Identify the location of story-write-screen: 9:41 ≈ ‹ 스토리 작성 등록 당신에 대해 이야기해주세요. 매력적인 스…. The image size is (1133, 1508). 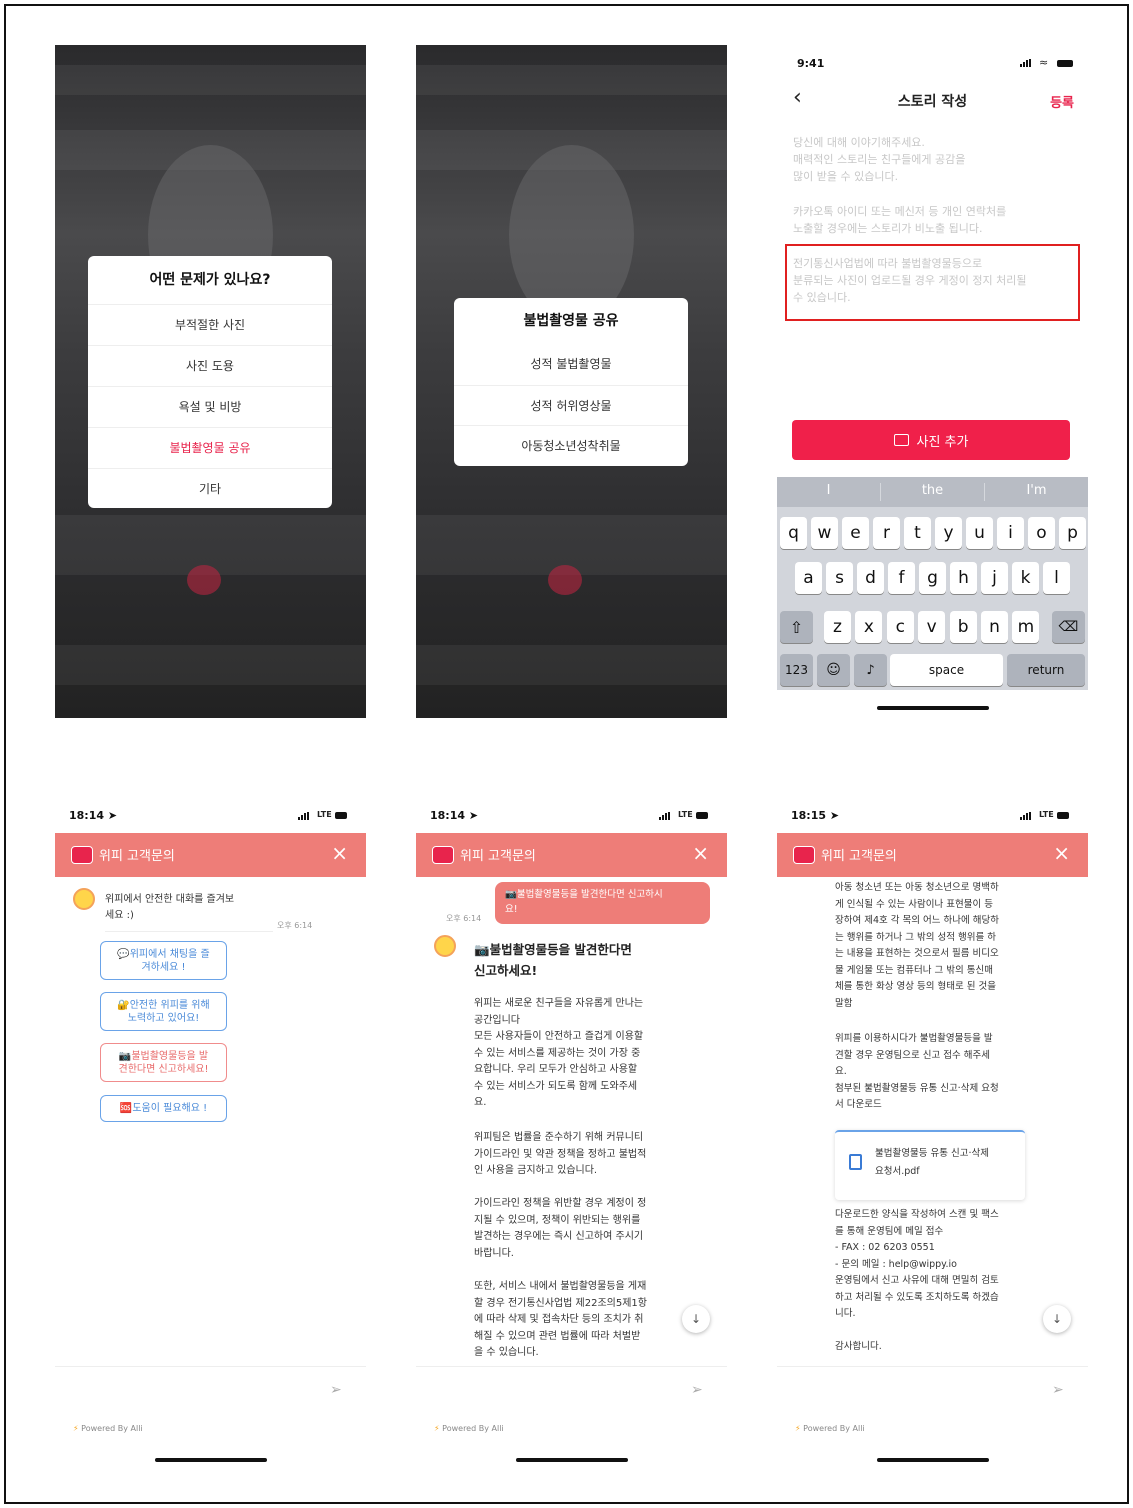
(932, 381).